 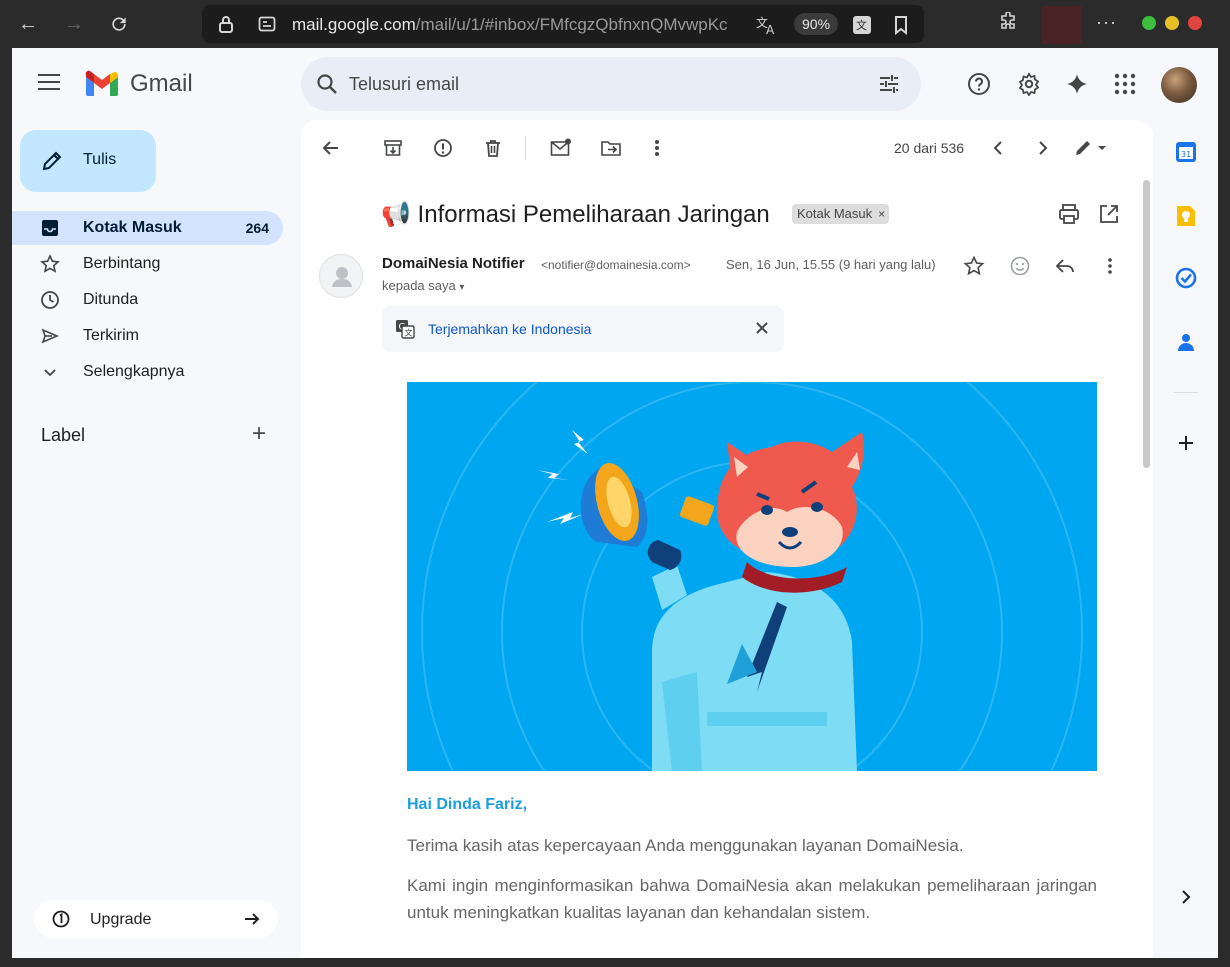 I want to click on sidebar-item-label: Selengkapnya, so click(x=134, y=371).